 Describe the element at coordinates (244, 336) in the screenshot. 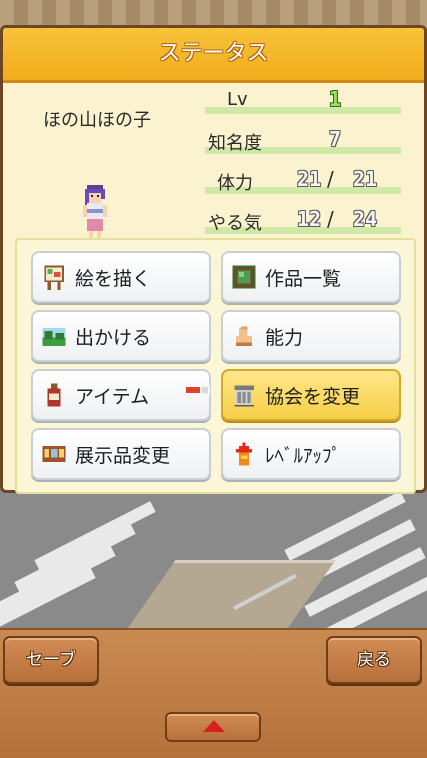

I see `muscle-arm-icon` at that location.